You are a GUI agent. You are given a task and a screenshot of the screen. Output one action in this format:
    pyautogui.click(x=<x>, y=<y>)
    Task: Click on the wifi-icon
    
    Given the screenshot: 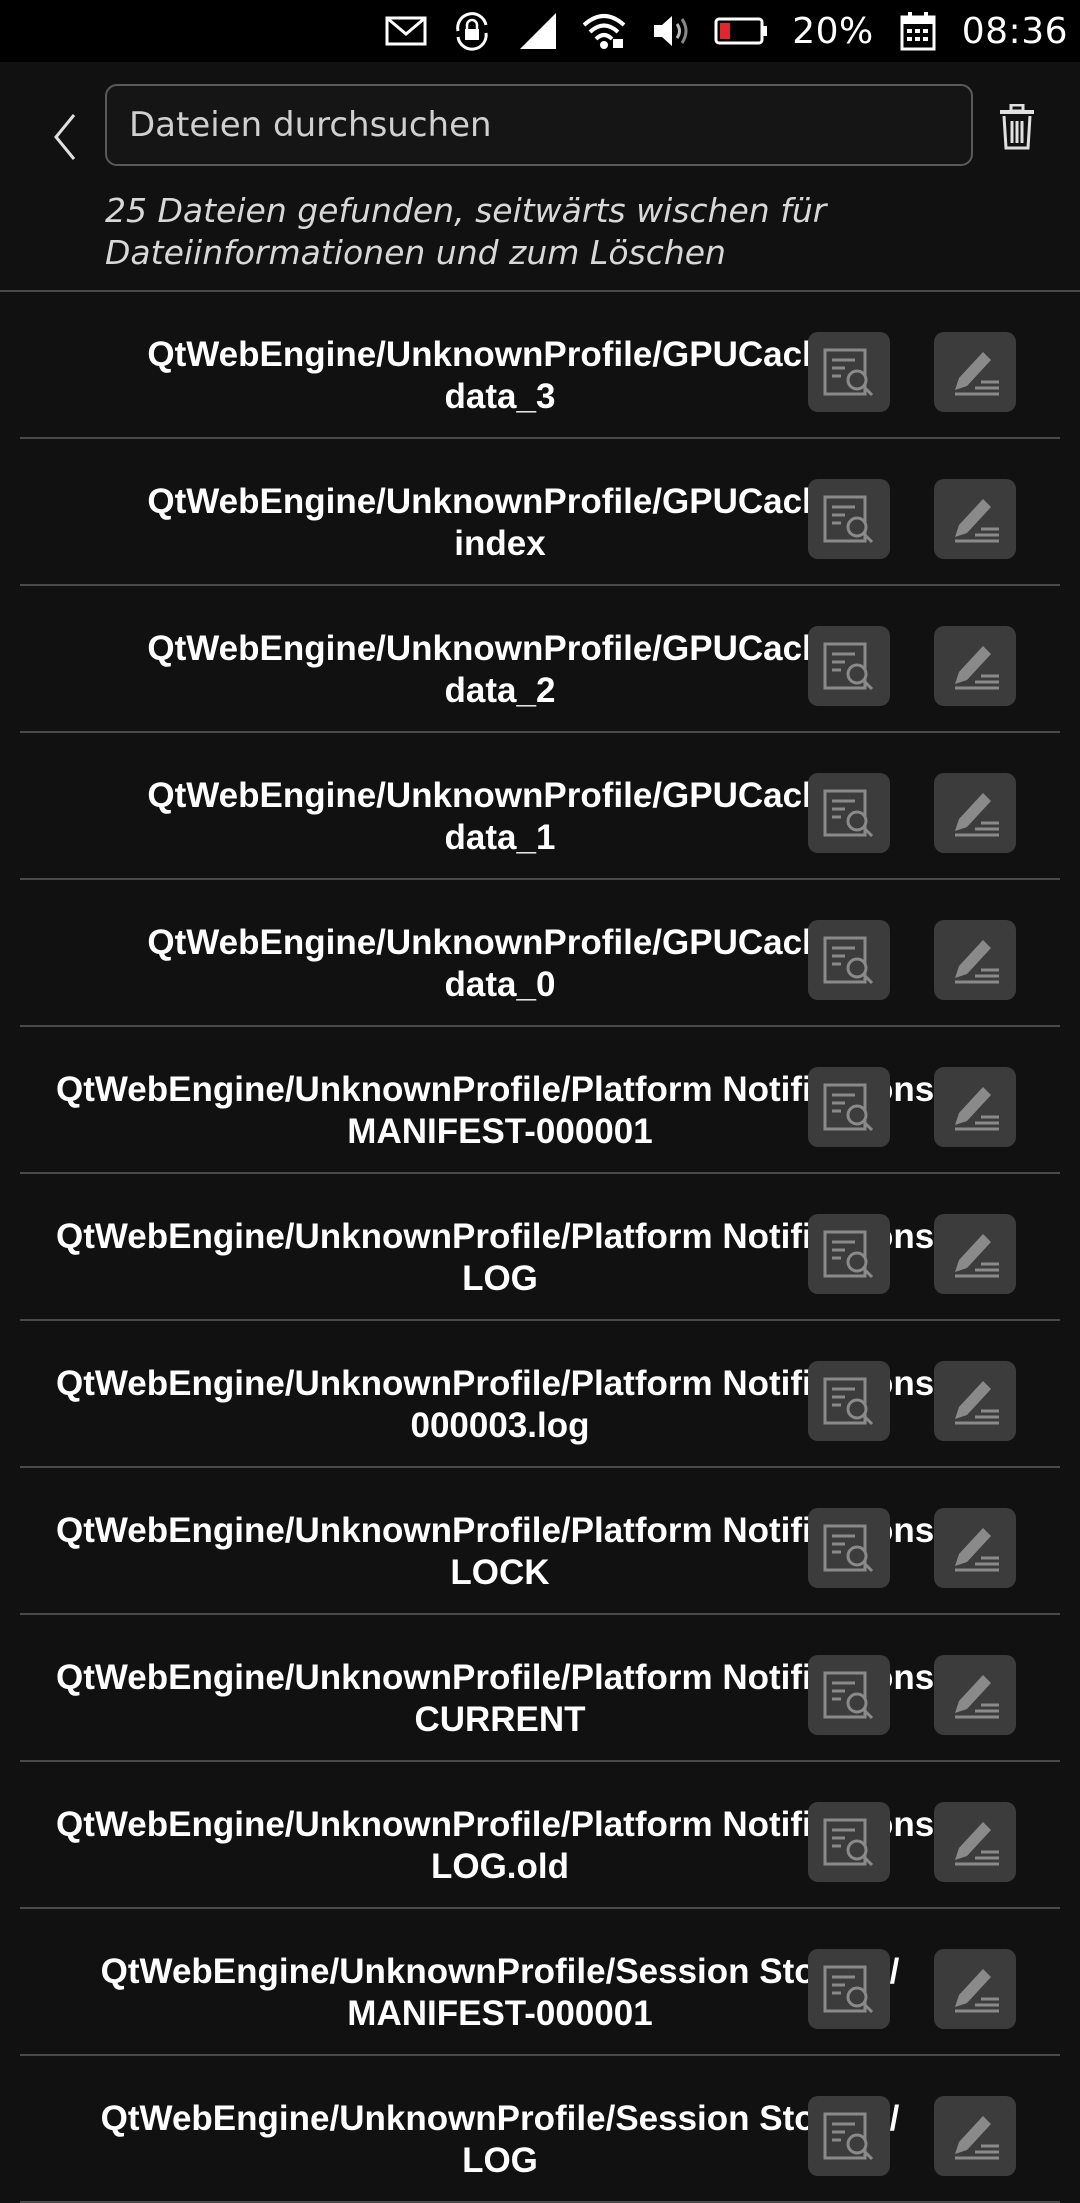 What is the action you would take?
    pyautogui.click(x=604, y=31)
    